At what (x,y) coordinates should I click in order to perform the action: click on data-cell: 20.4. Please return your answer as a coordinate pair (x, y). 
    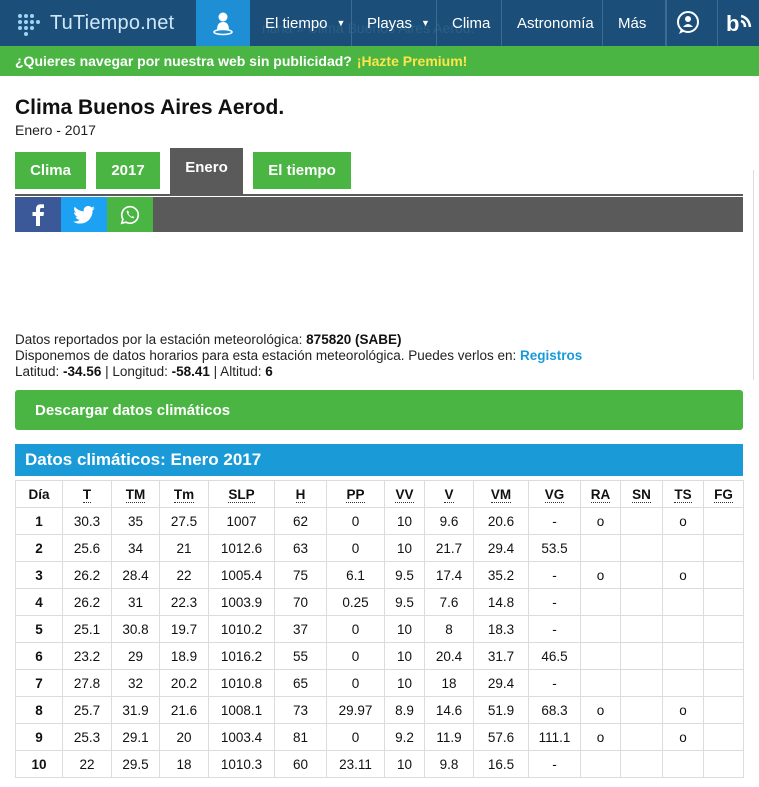
    Looking at the image, I should click on (449, 656).